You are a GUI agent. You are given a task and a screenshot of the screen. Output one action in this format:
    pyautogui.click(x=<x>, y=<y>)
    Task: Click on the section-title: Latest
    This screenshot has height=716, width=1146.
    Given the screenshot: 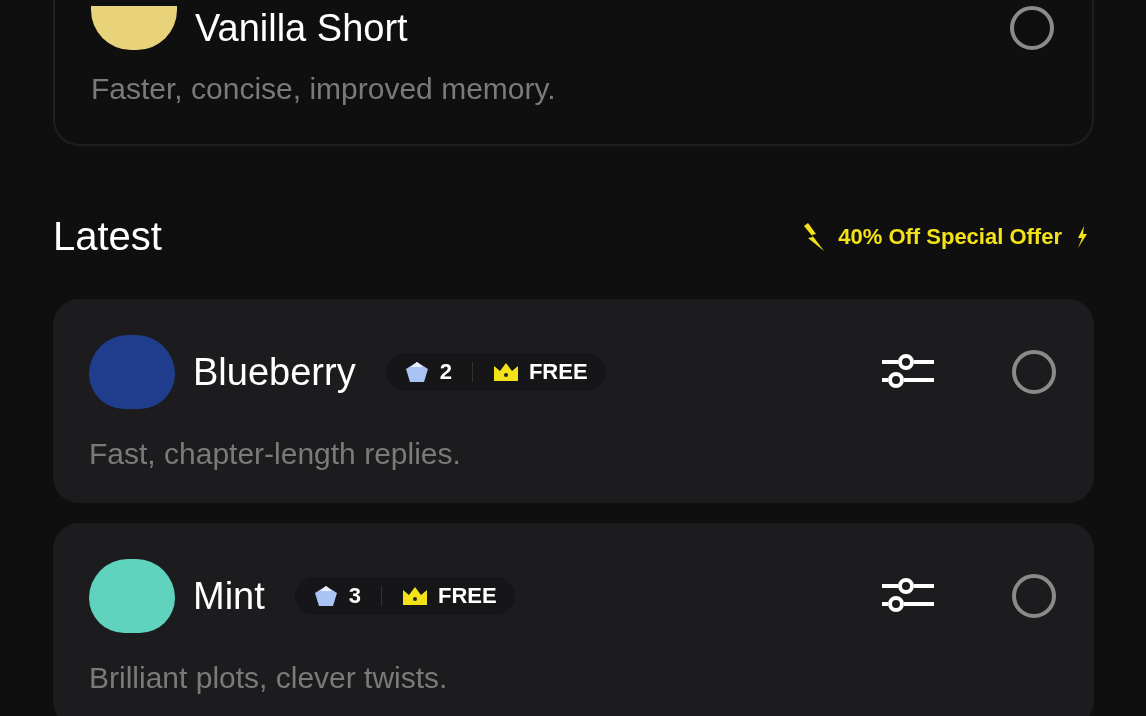 What is the action you would take?
    pyautogui.click(x=107, y=236)
    